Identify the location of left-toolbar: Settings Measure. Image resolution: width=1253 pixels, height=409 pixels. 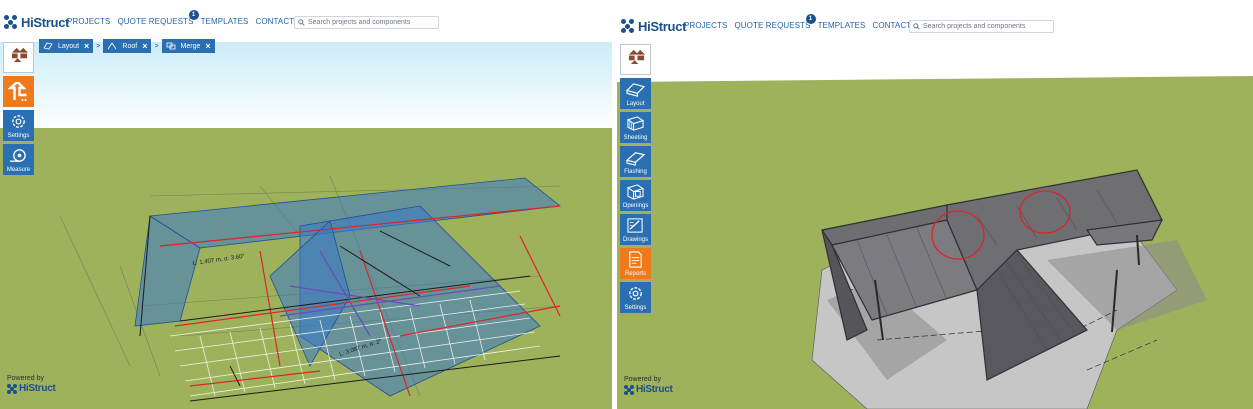
(18, 110).